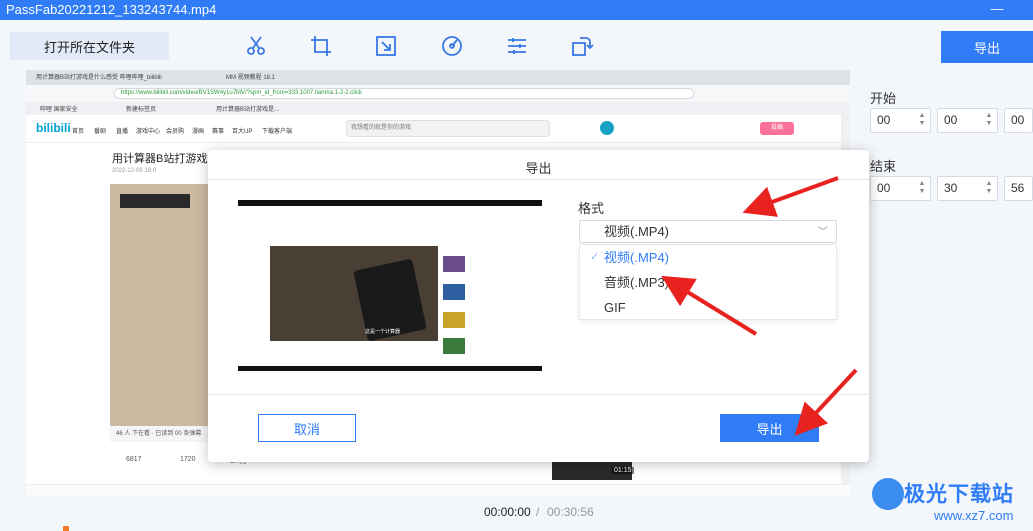  I want to click on bilibili-logo: bilibili, so click(53, 128).